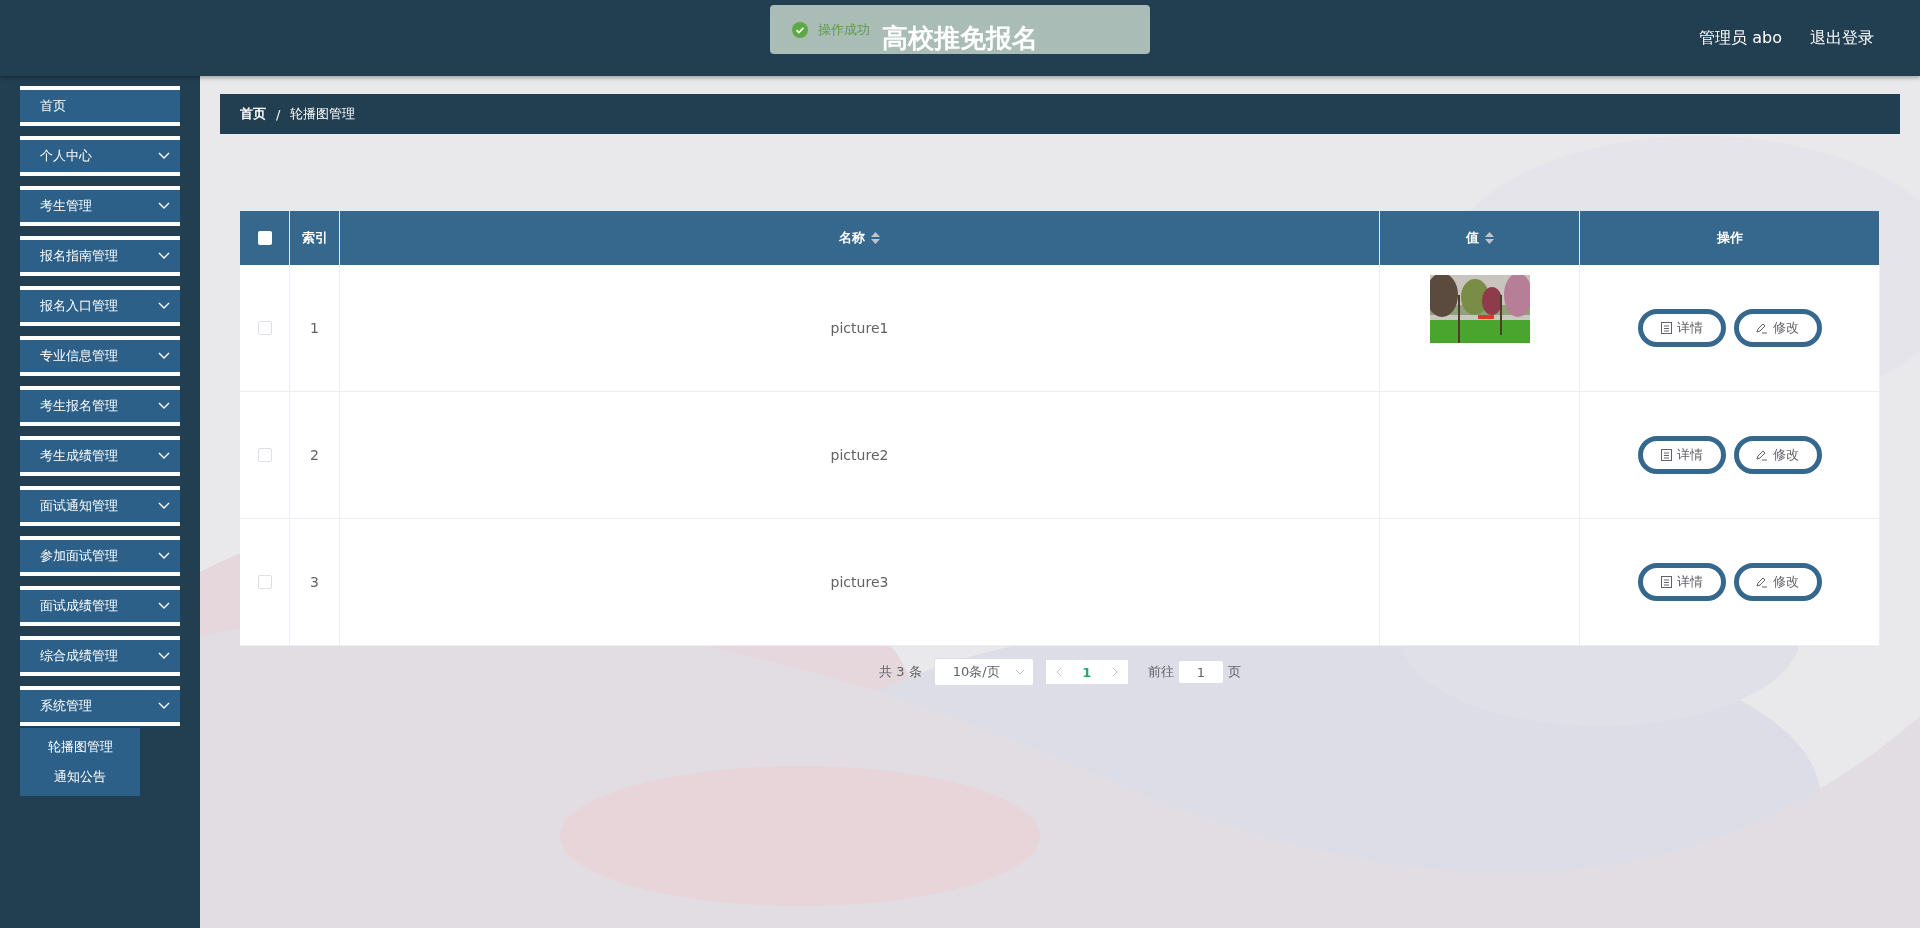 Image resolution: width=1920 pixels, height=928 pixels. I want to click on menu-item: 考生报名管理, so click(100, 406).